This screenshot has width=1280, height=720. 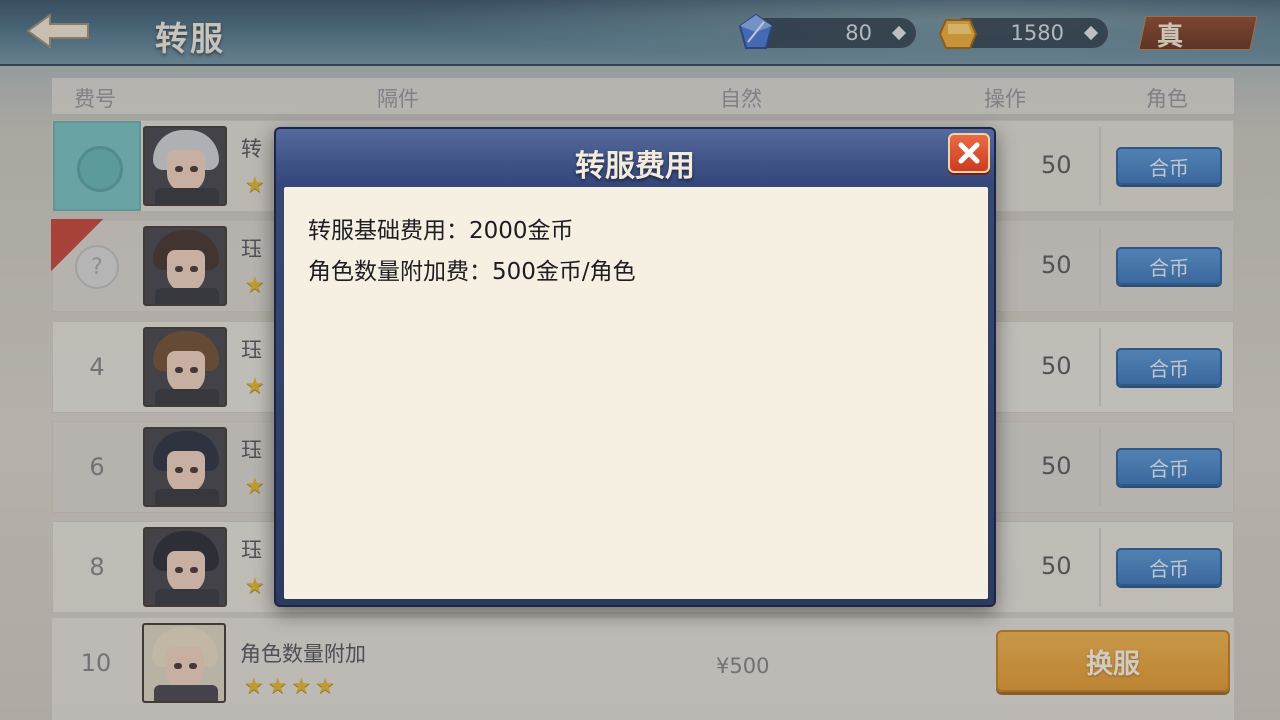 I want to click on dialog-title: 转服费用, so click(x=635, y=166).